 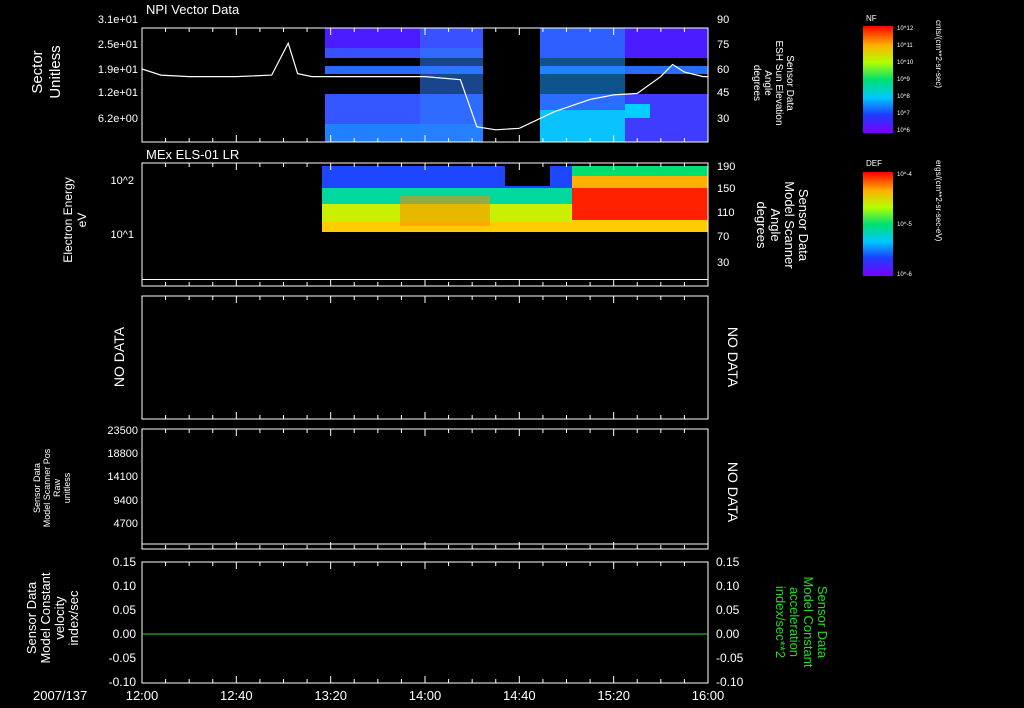 What do you see at coordinates (730, 682) in the screenshot?
I see `p5-right-tick: -0.10` at bounding box center [730, 682].